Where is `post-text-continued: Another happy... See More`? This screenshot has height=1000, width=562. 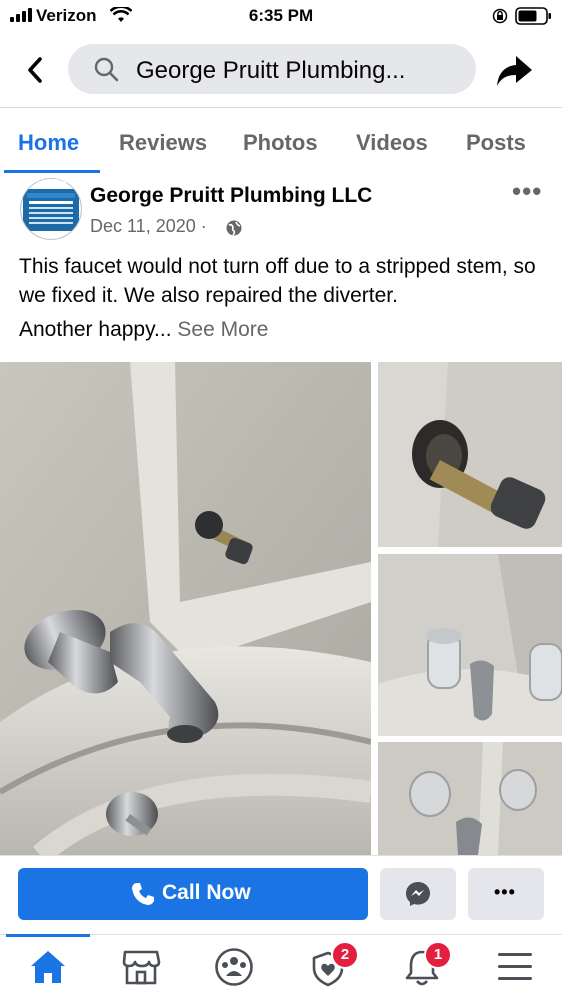
post-text-continued: Another happy... See More is located at coordinates (143, 330).